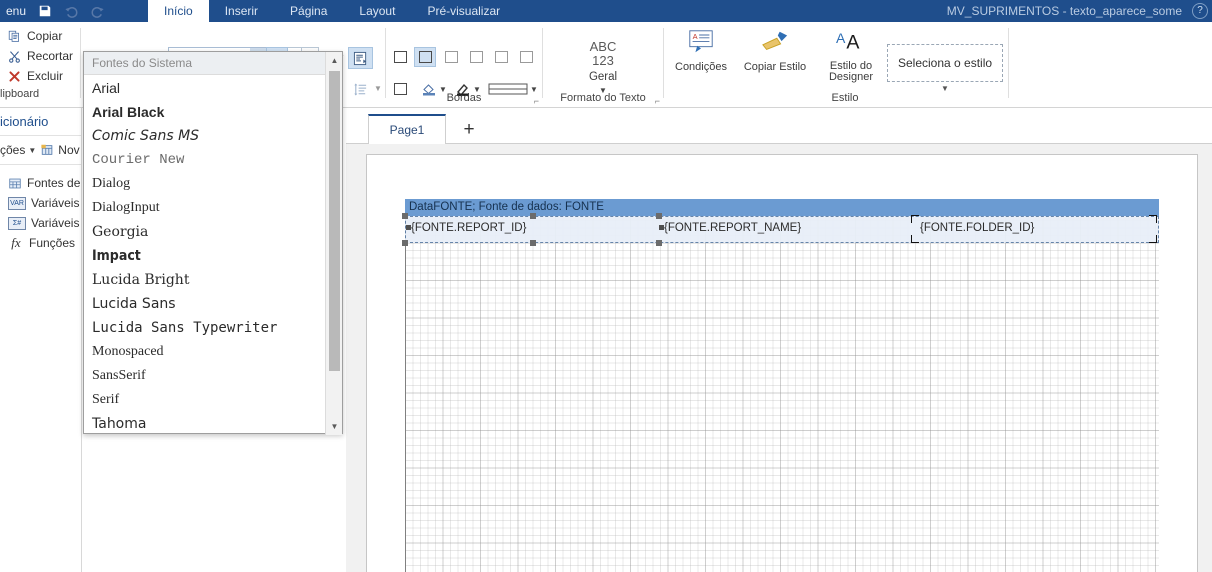 The width and height of the screenshot is (1212, 572). What do you see at coordinates (945, 88) in the screenshot?
I see `style-picker-dropdown-arrow: ▼` at bounding box center [945, 88].